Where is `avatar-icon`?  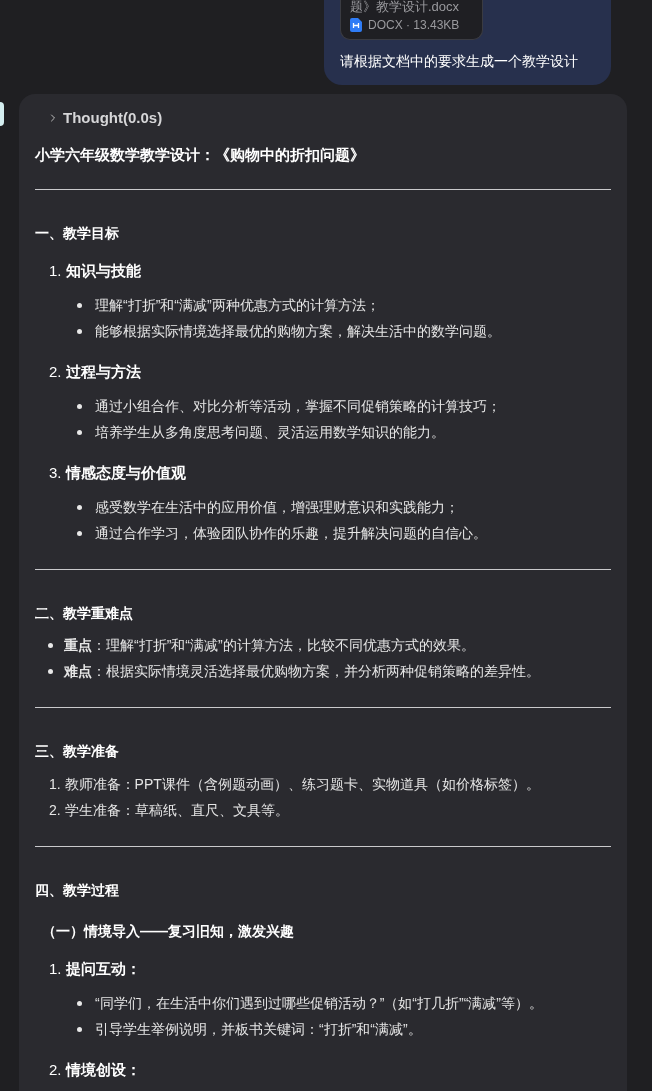 avatar-icon is located at coordinates (2, 114).